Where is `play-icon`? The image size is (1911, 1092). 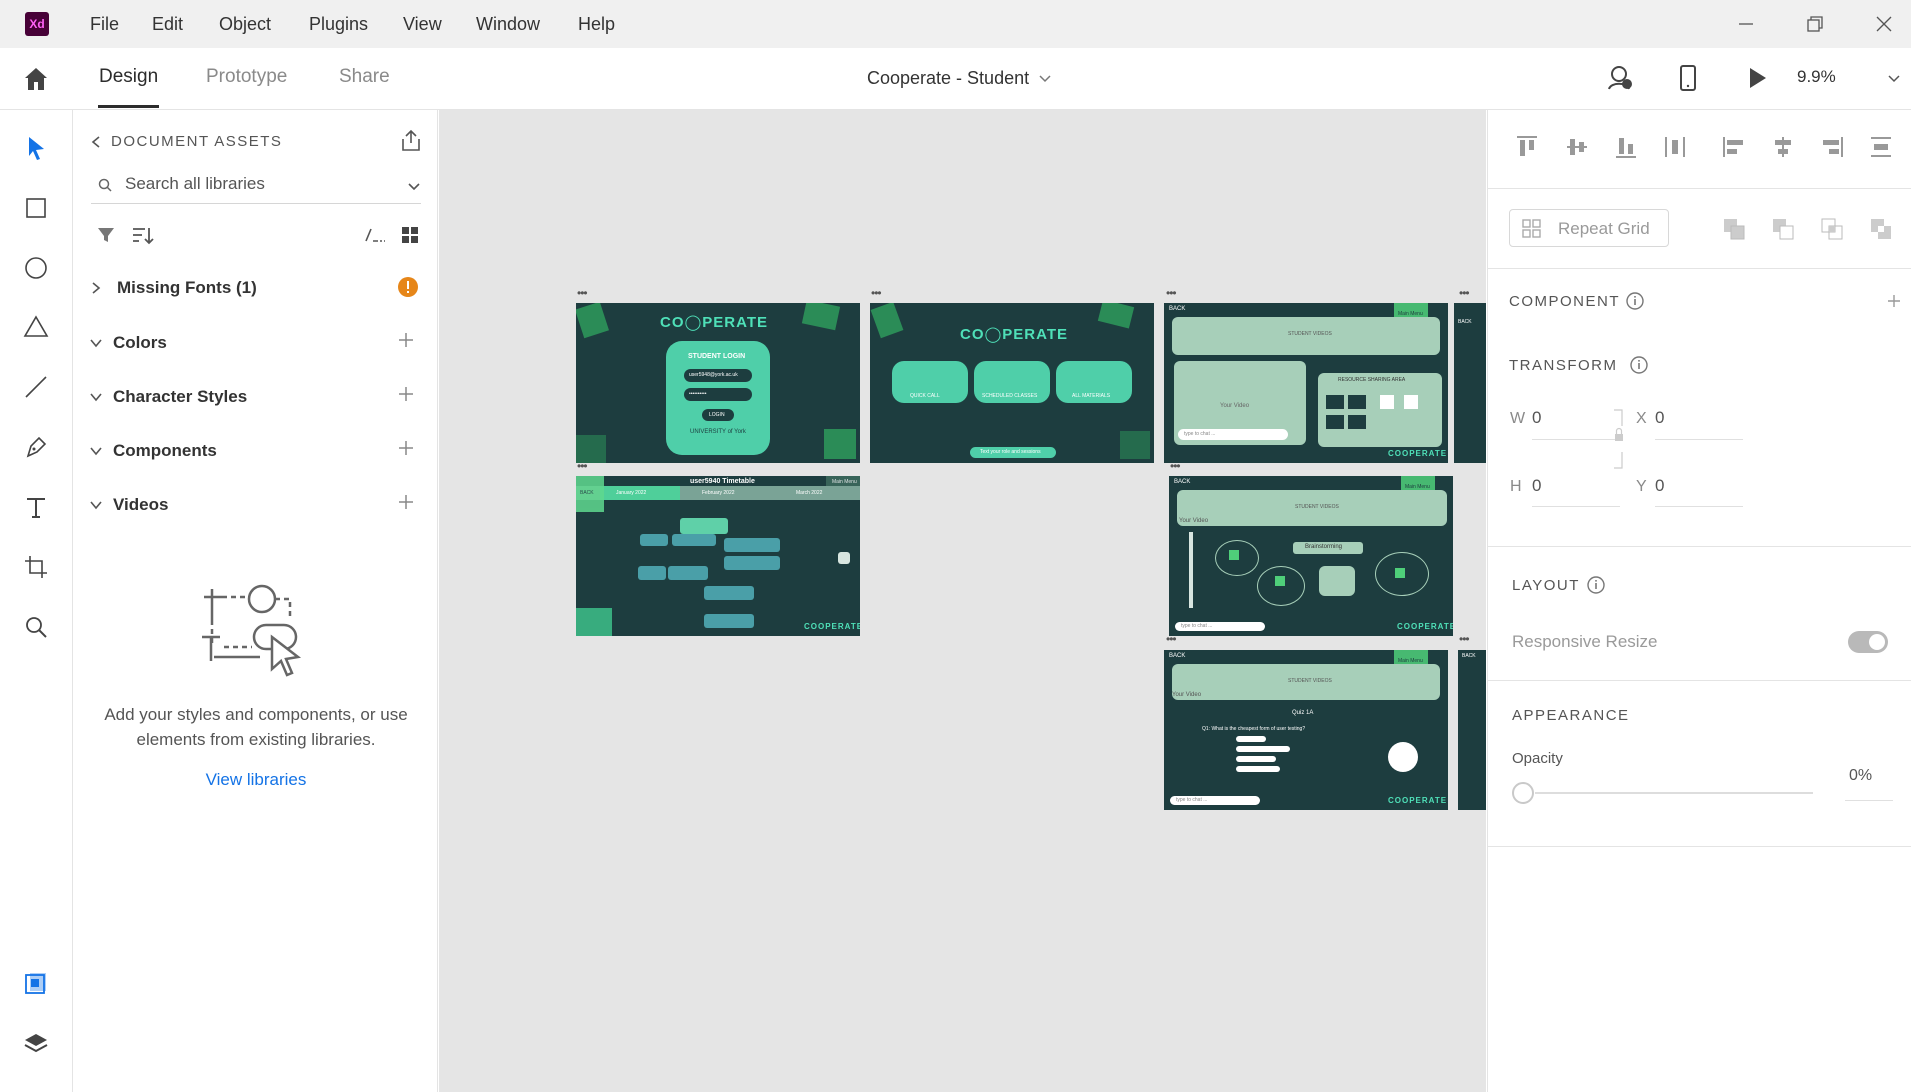
play-icon is located at coordinates (1757, 78).